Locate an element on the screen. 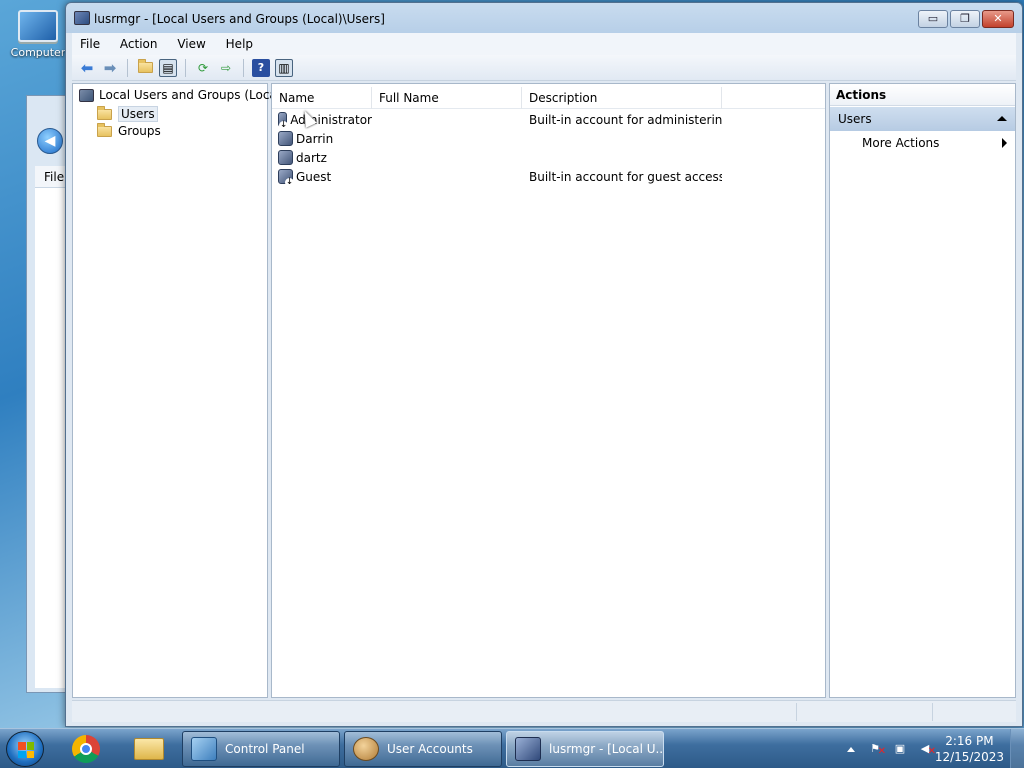 This screenshot has height=768, width=1024. start-button is located at coordinates (25, 749).